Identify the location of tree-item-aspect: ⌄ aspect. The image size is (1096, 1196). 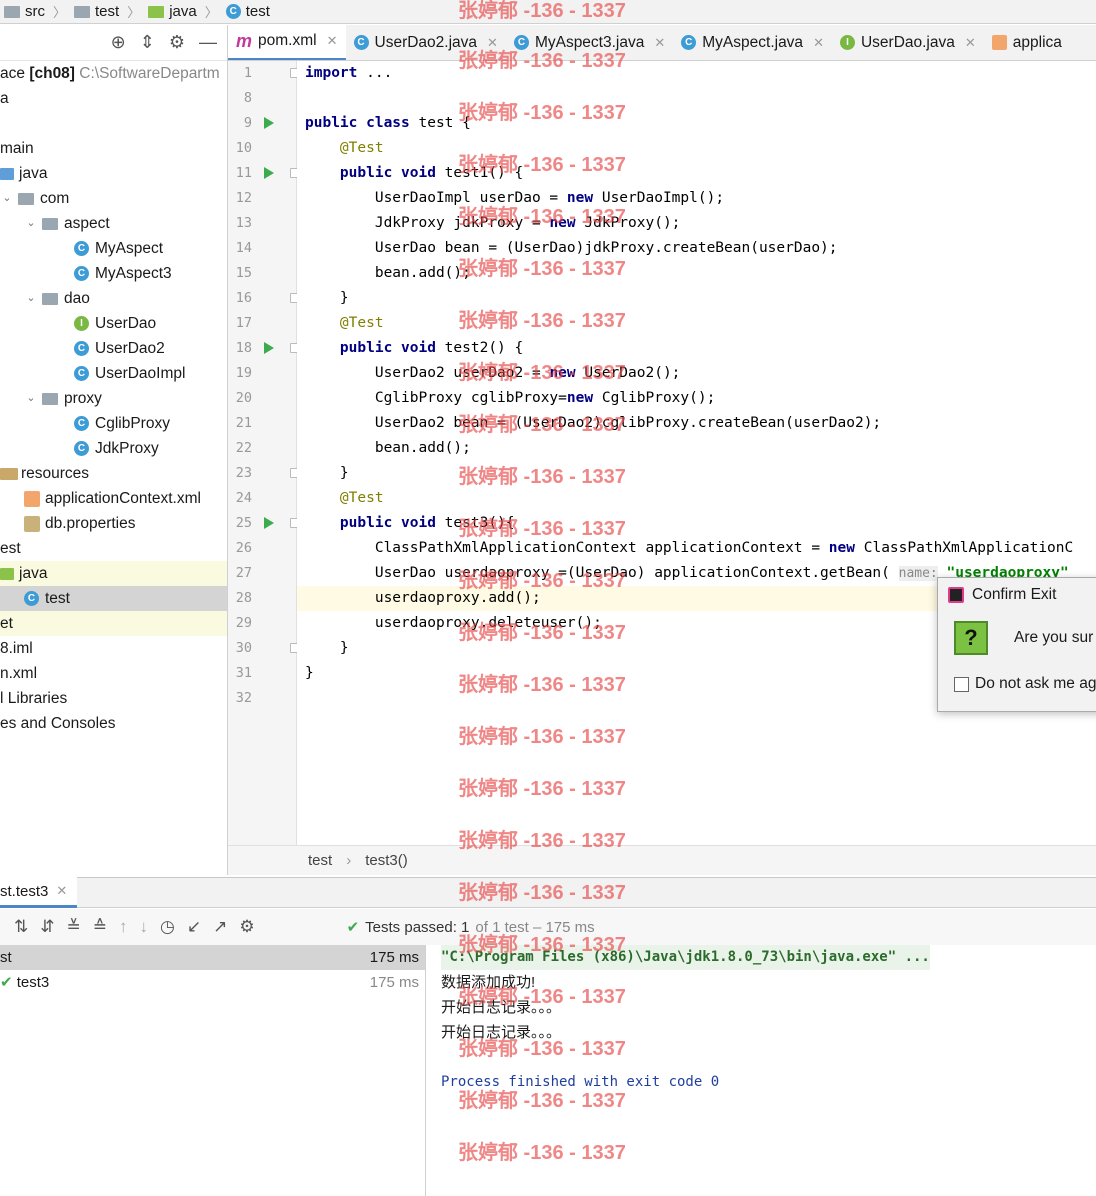
(113, 223).